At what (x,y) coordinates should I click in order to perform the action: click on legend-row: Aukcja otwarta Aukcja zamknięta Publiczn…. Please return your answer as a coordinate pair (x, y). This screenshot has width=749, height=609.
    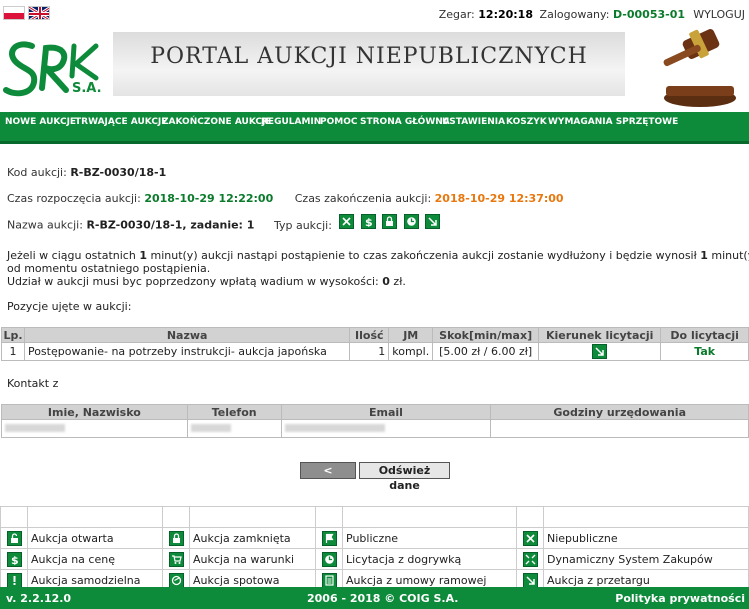
    Looking at the image, I should click on (374, 538).